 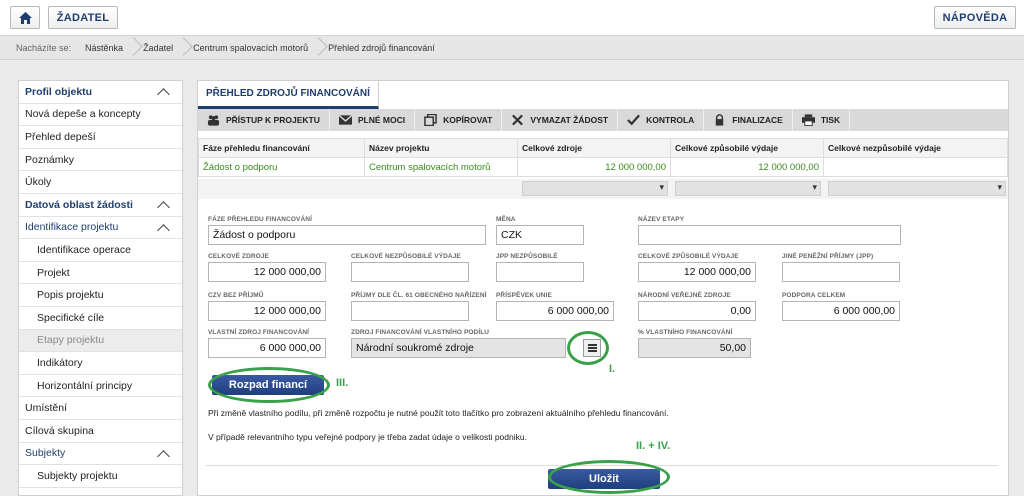 I want to click on sidebar-section-identifikace-projektu: Identifikace projektu, so click(x=100, y=228).